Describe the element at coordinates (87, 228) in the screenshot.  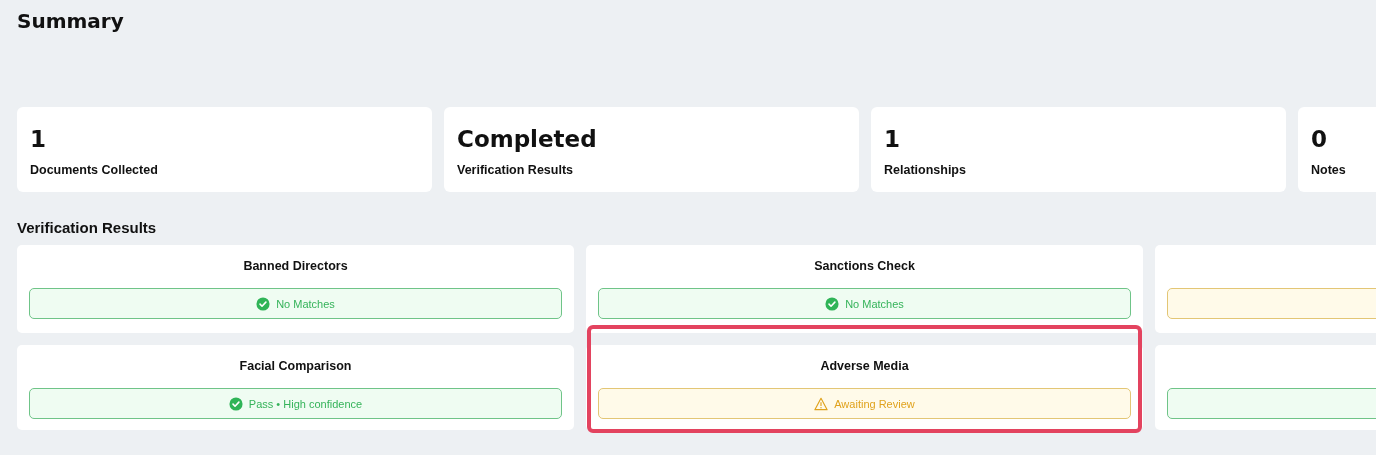
I see `section-heading: Verification Results` at that location.